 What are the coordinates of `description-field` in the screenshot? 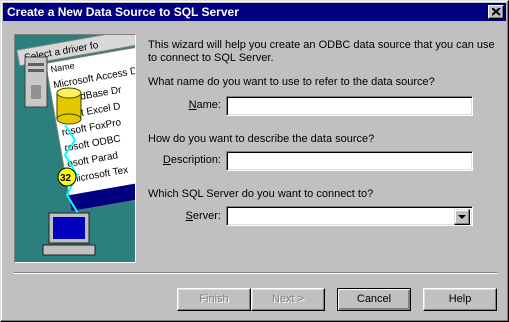 It's located at (349, 161).